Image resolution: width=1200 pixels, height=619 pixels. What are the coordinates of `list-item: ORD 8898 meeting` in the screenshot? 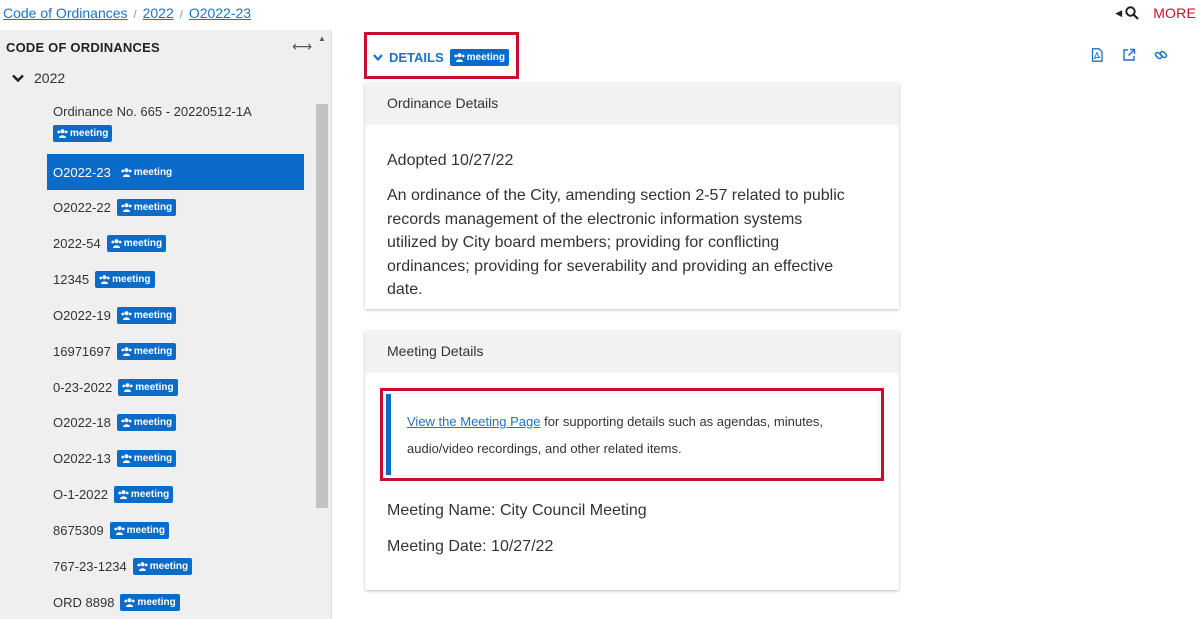 It's located at (175, 602).